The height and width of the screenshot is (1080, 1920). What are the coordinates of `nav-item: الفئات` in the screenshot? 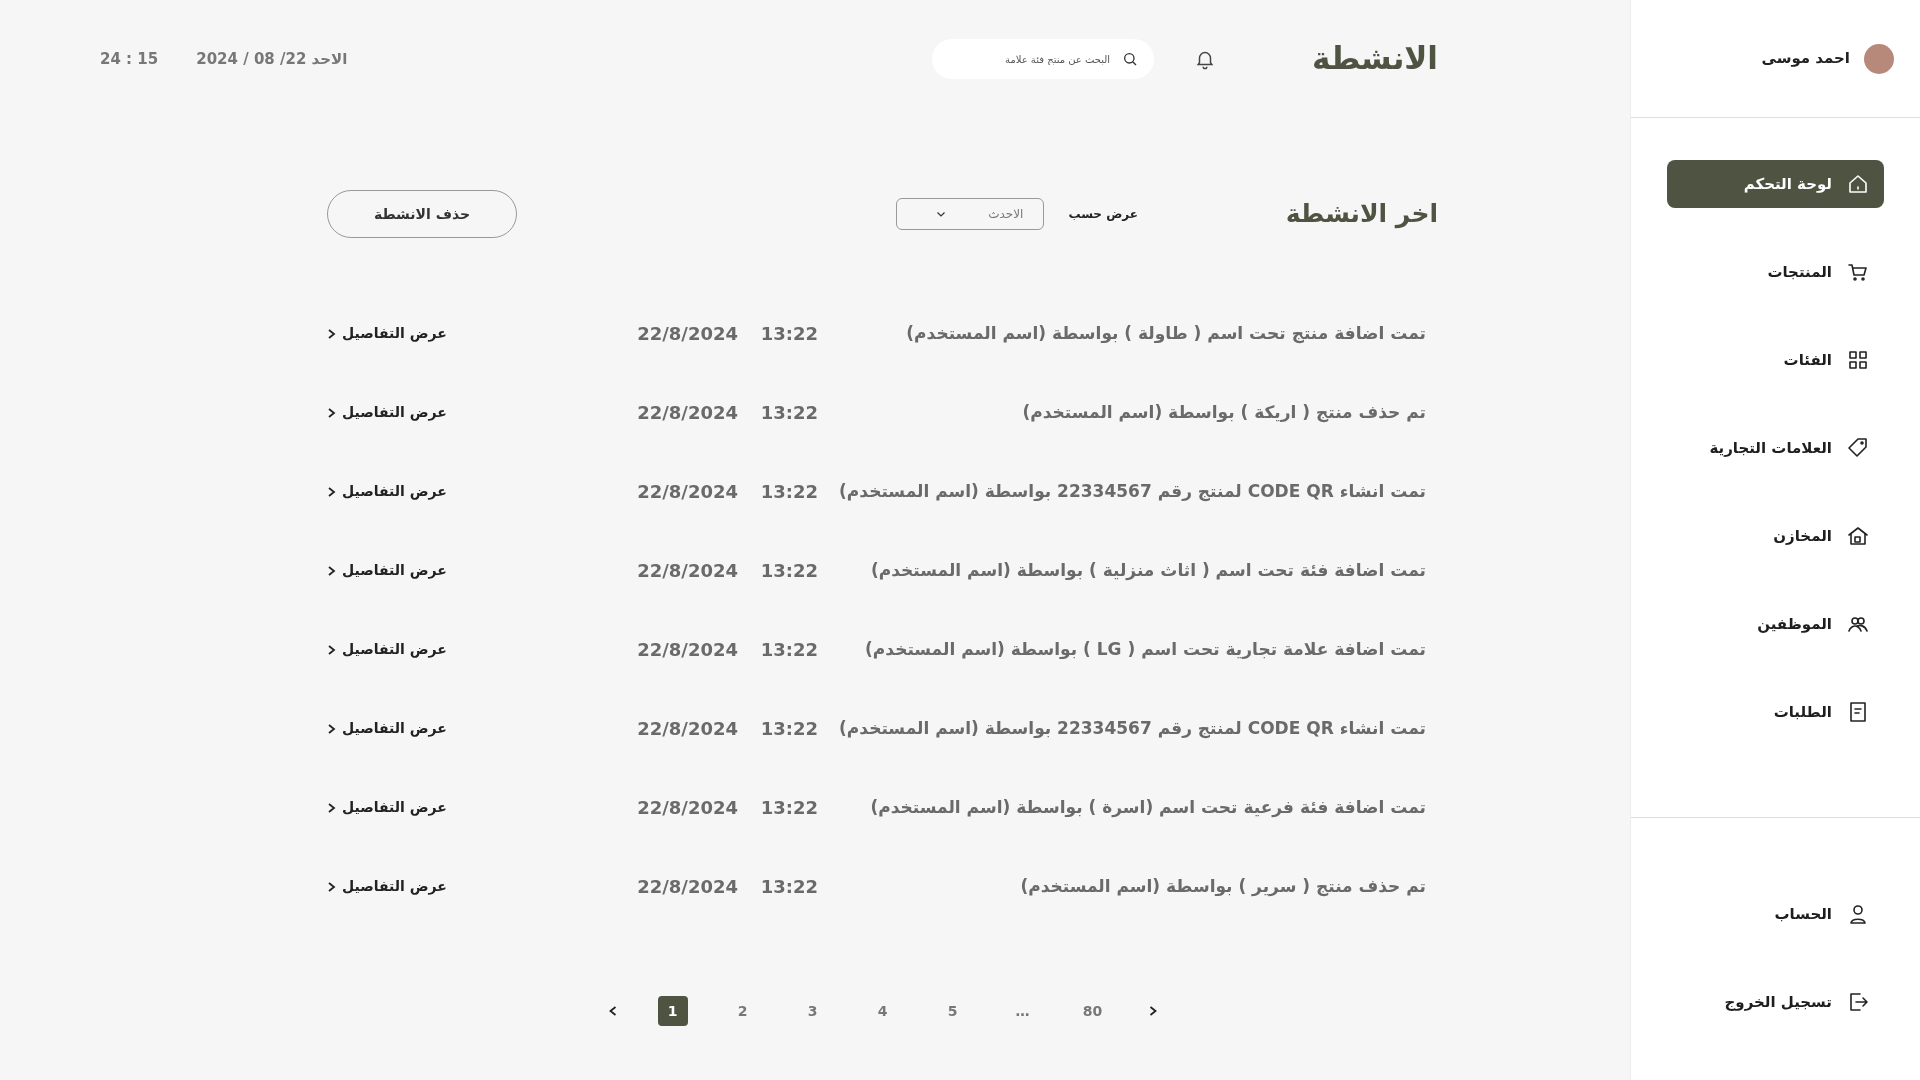 It's located at (1775, 360).